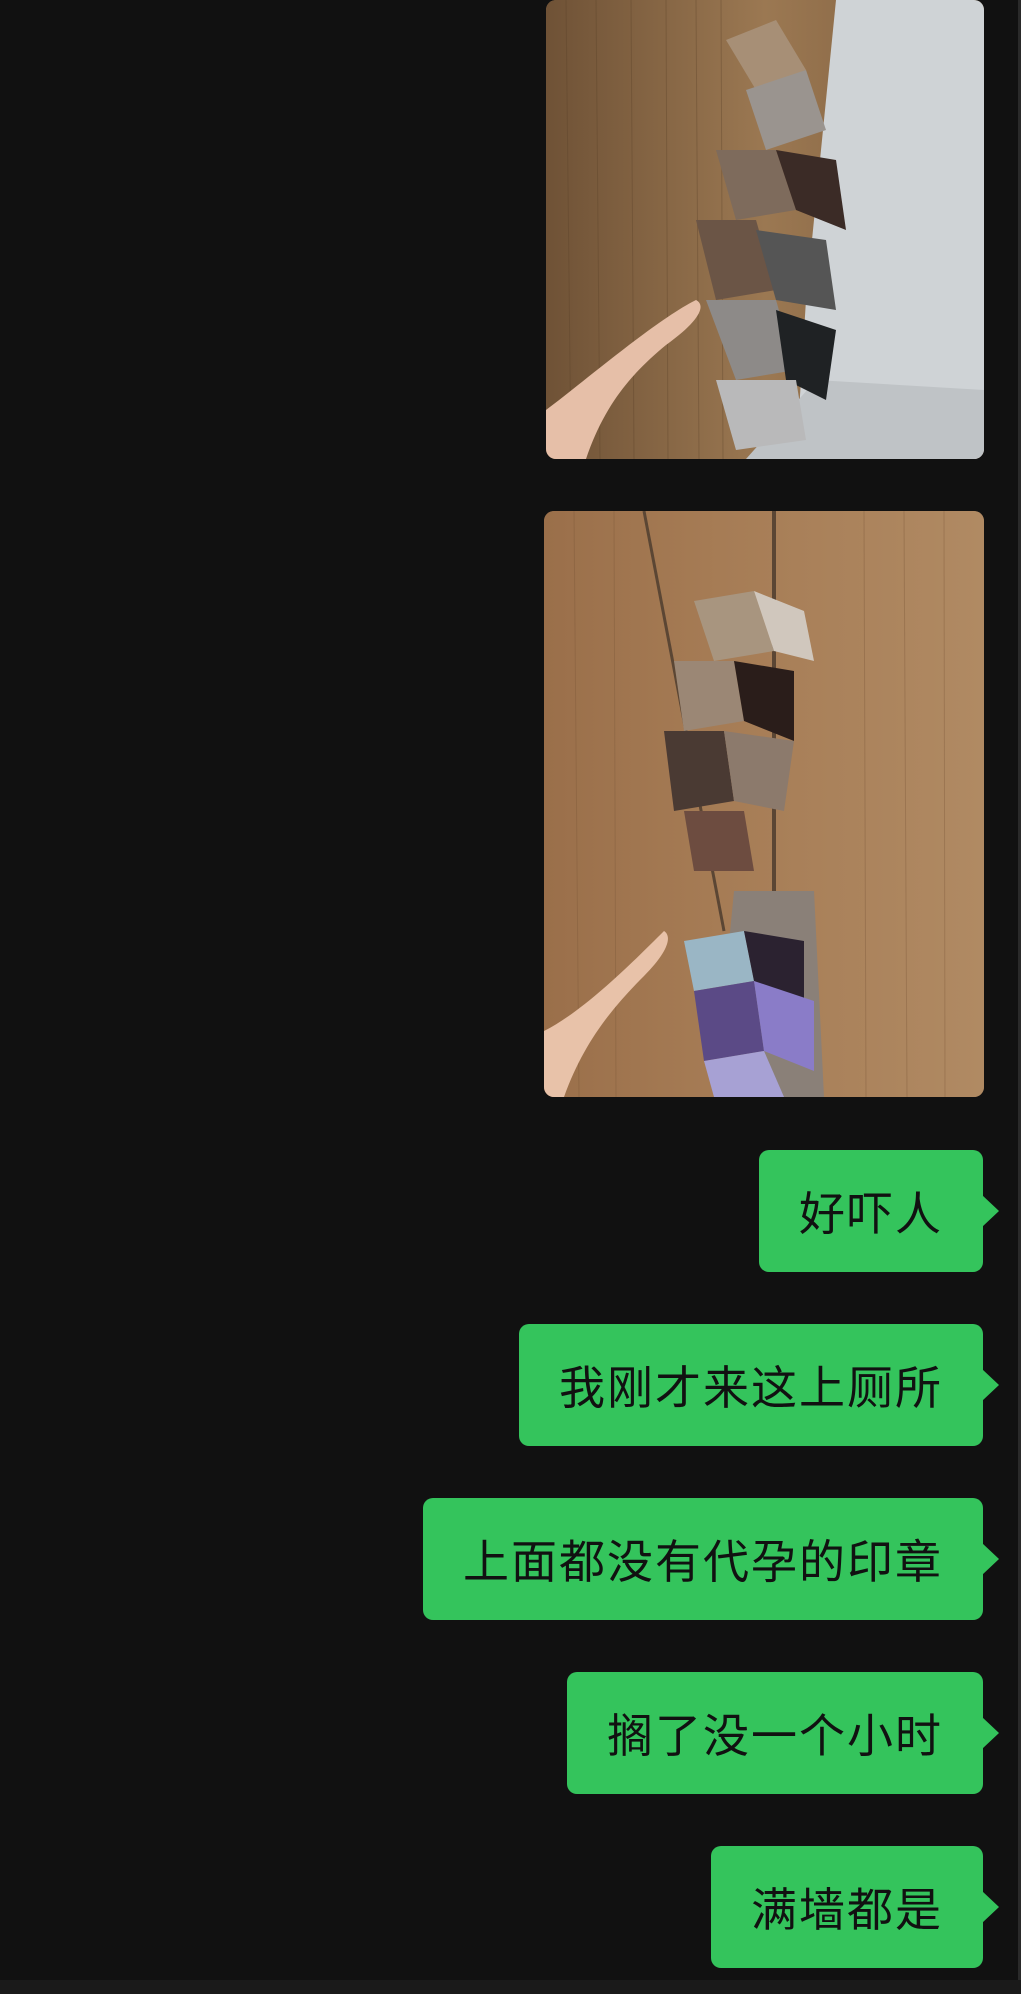  Describe the element at coordinates (847, 1910) in the screenshot. I see `message-text-5: 满墙都是` at that location.